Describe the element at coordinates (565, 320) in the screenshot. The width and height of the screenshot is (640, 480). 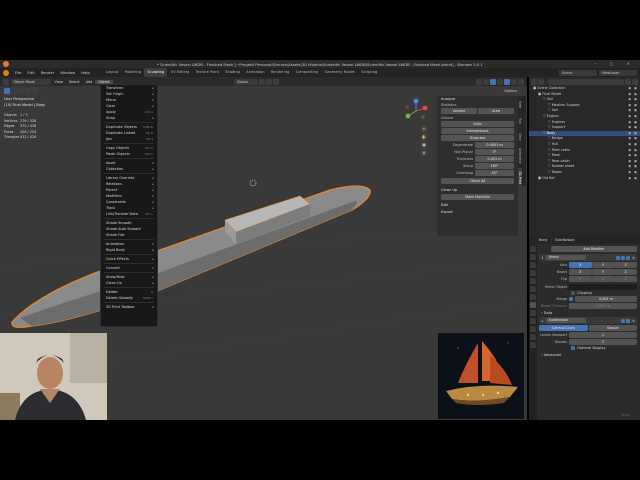
I see `subsurf-name-field: Subdivision` at that location.